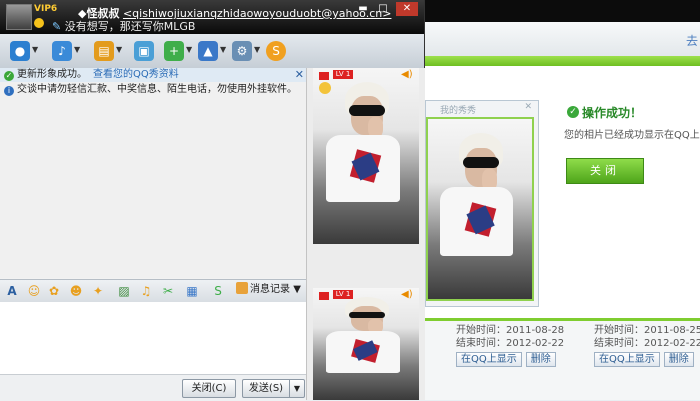  What do you see at coordinates (130, 26) in the screenshot?
I see `signature-text: 没有想写，那还写你MLGB` at bounding box center [130, 26].